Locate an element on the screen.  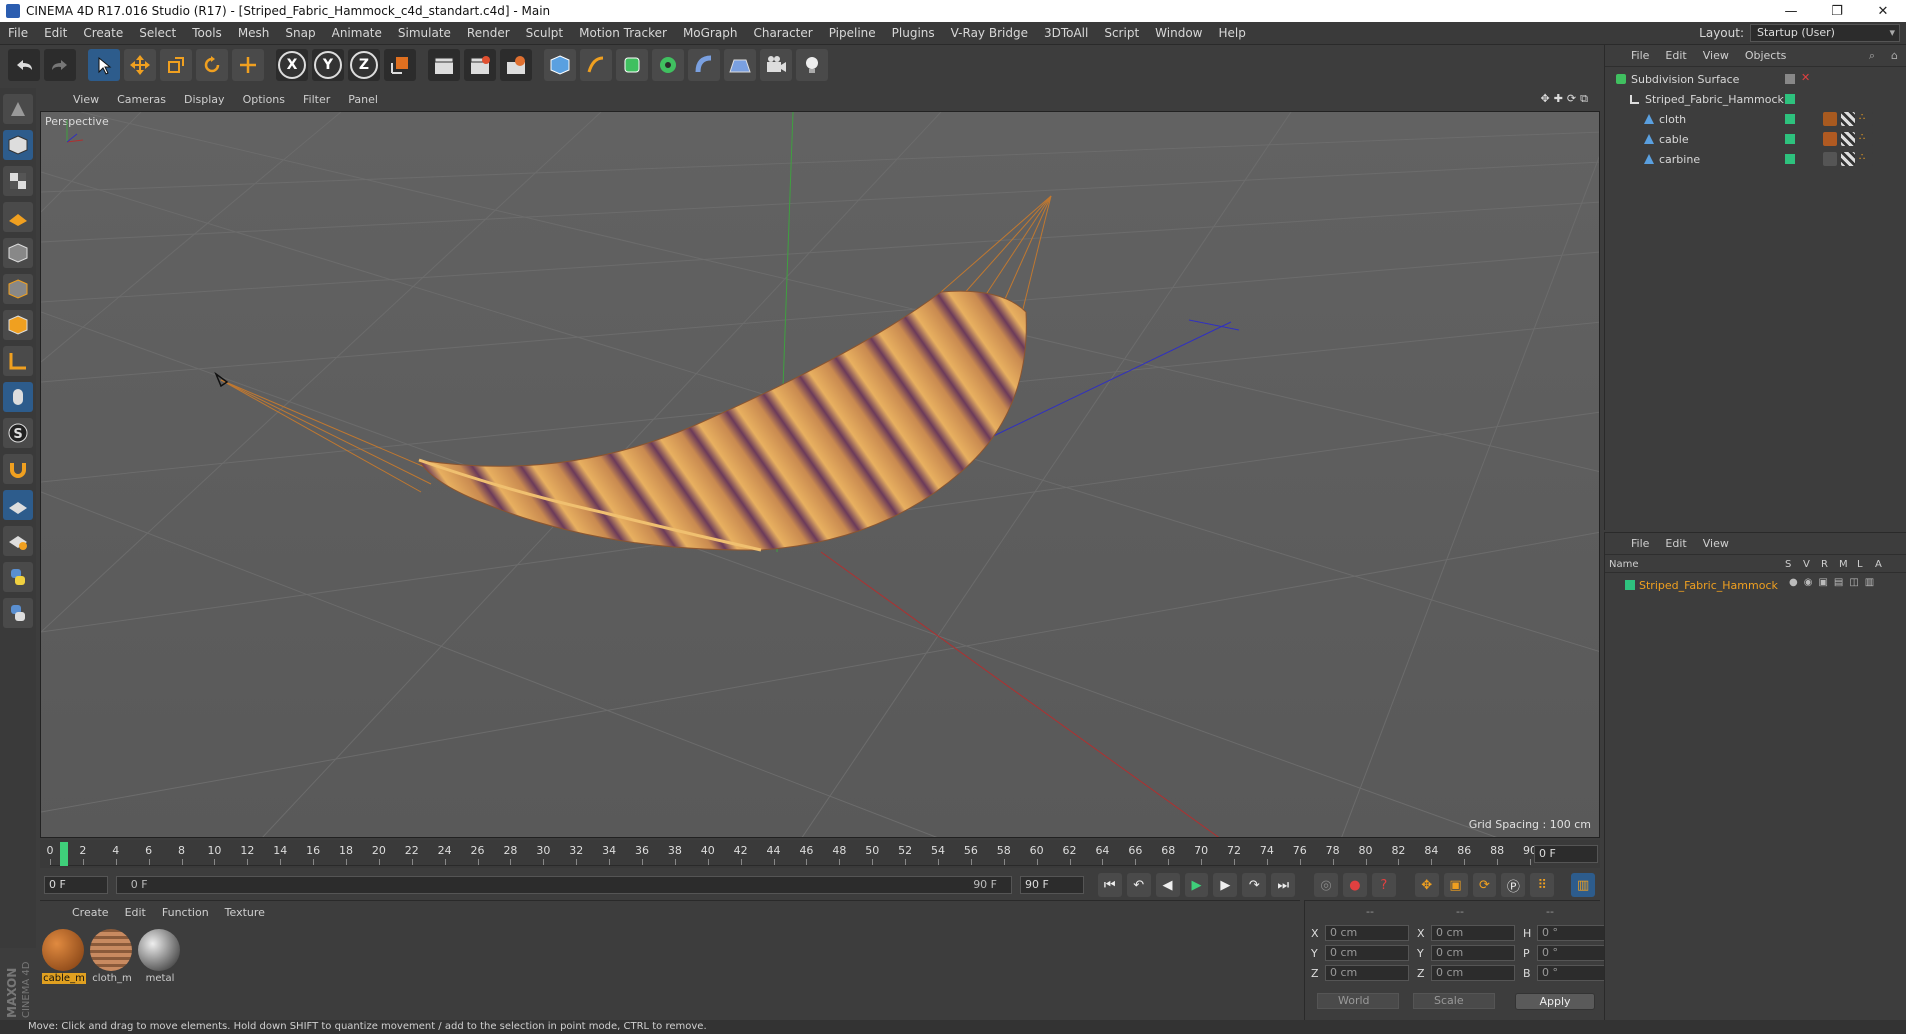
home-icon: ⌂ is located at coordinates (1894, 55).